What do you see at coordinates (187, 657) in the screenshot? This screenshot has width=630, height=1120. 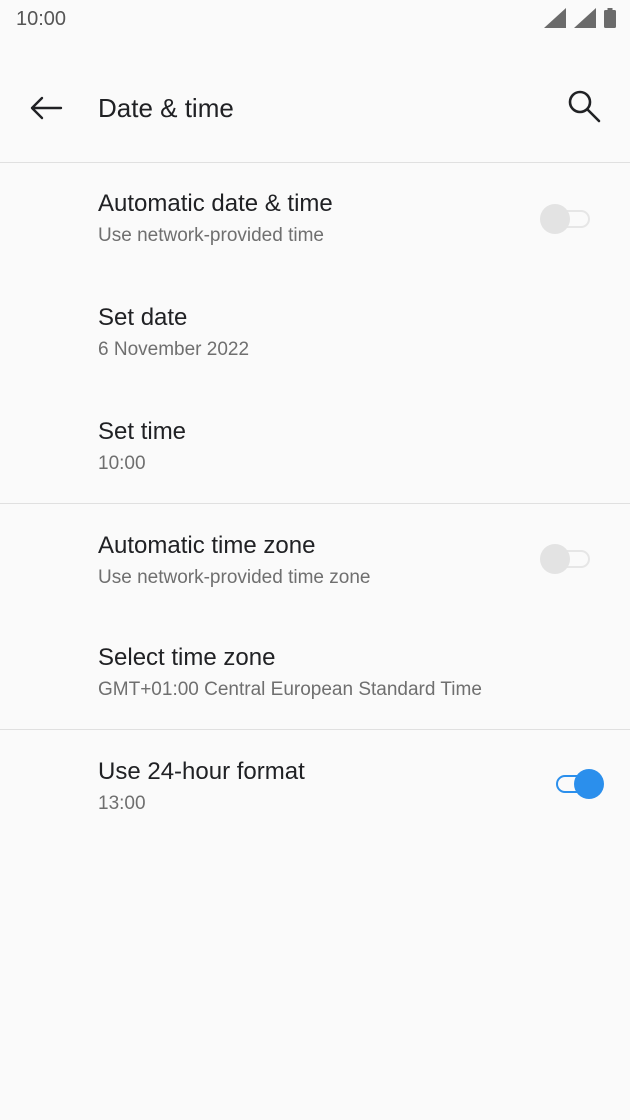 I see `row-title: Select time zone` at bounding box center [187, 657].